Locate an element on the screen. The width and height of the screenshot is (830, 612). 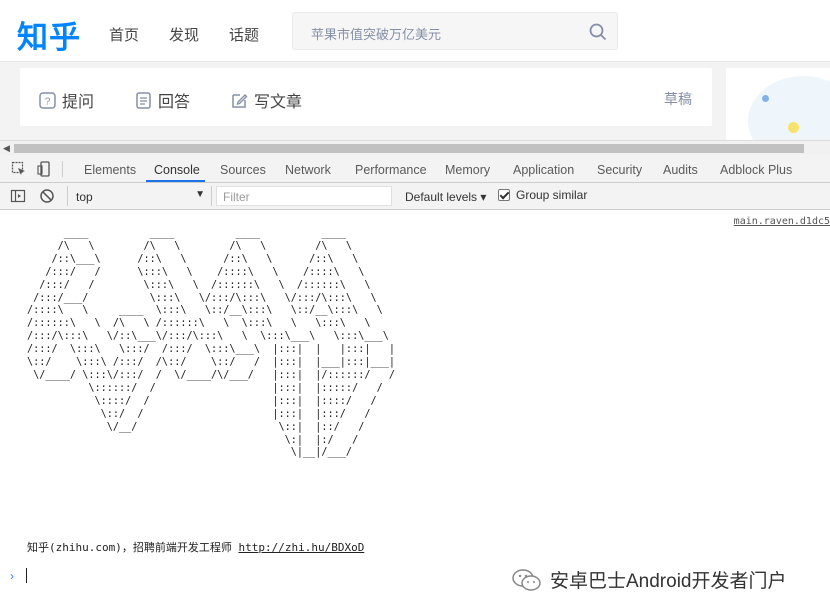
console-input-caret is located at coordinates (26, 575).